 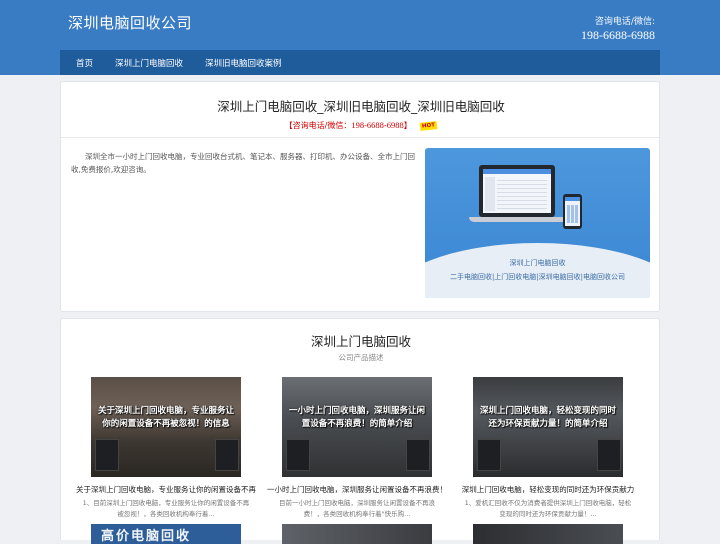 I want to click on hotline-prefix: 【咨询电话/微信：, so click(x=318, y=125).